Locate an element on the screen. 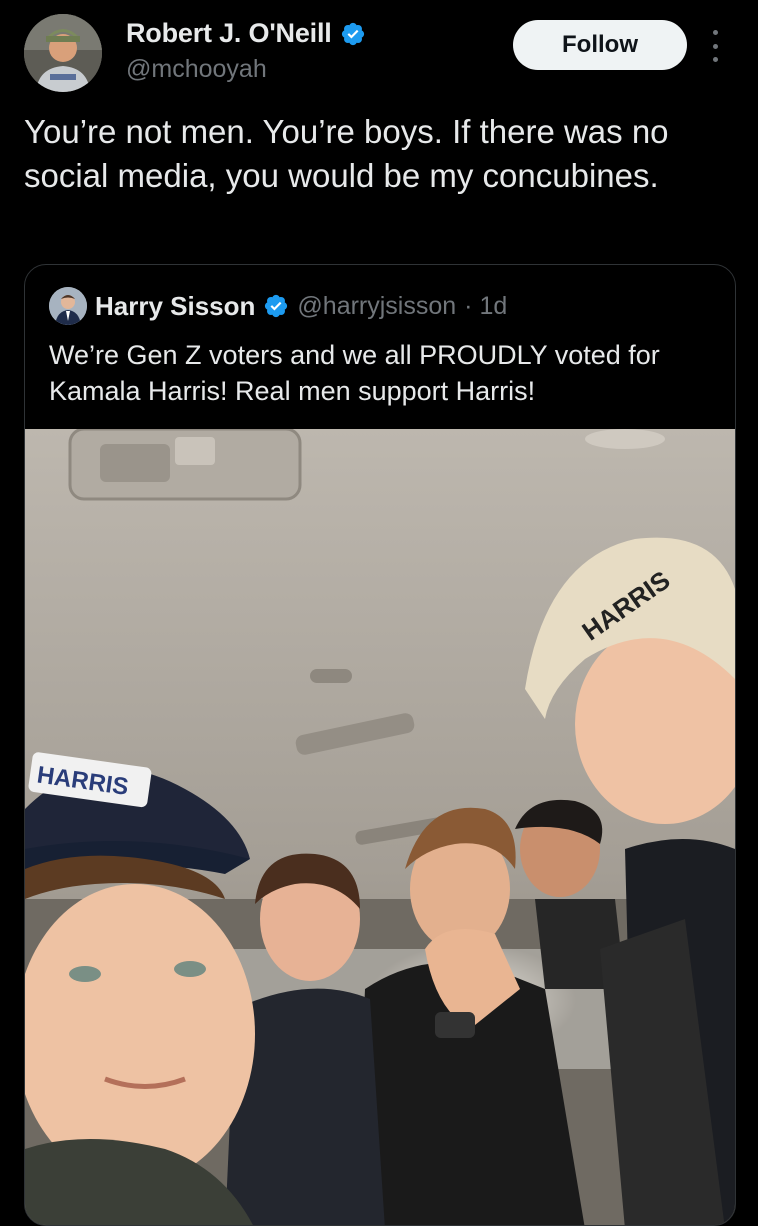 The height and width of the screenshot is (1226, 758). more-options-icon is located at coordinates (715, 46).